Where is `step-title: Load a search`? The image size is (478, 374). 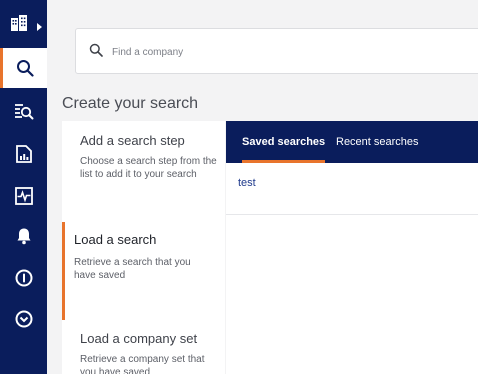
step-title: Load a search is located at coordinates (115, 239).